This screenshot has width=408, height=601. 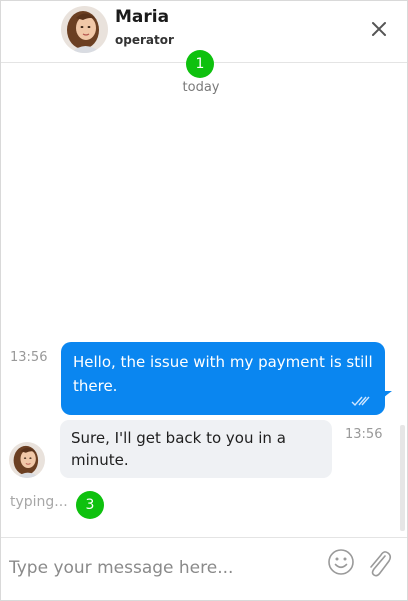 I want to click on message-composer, so click(x=204, y=568).